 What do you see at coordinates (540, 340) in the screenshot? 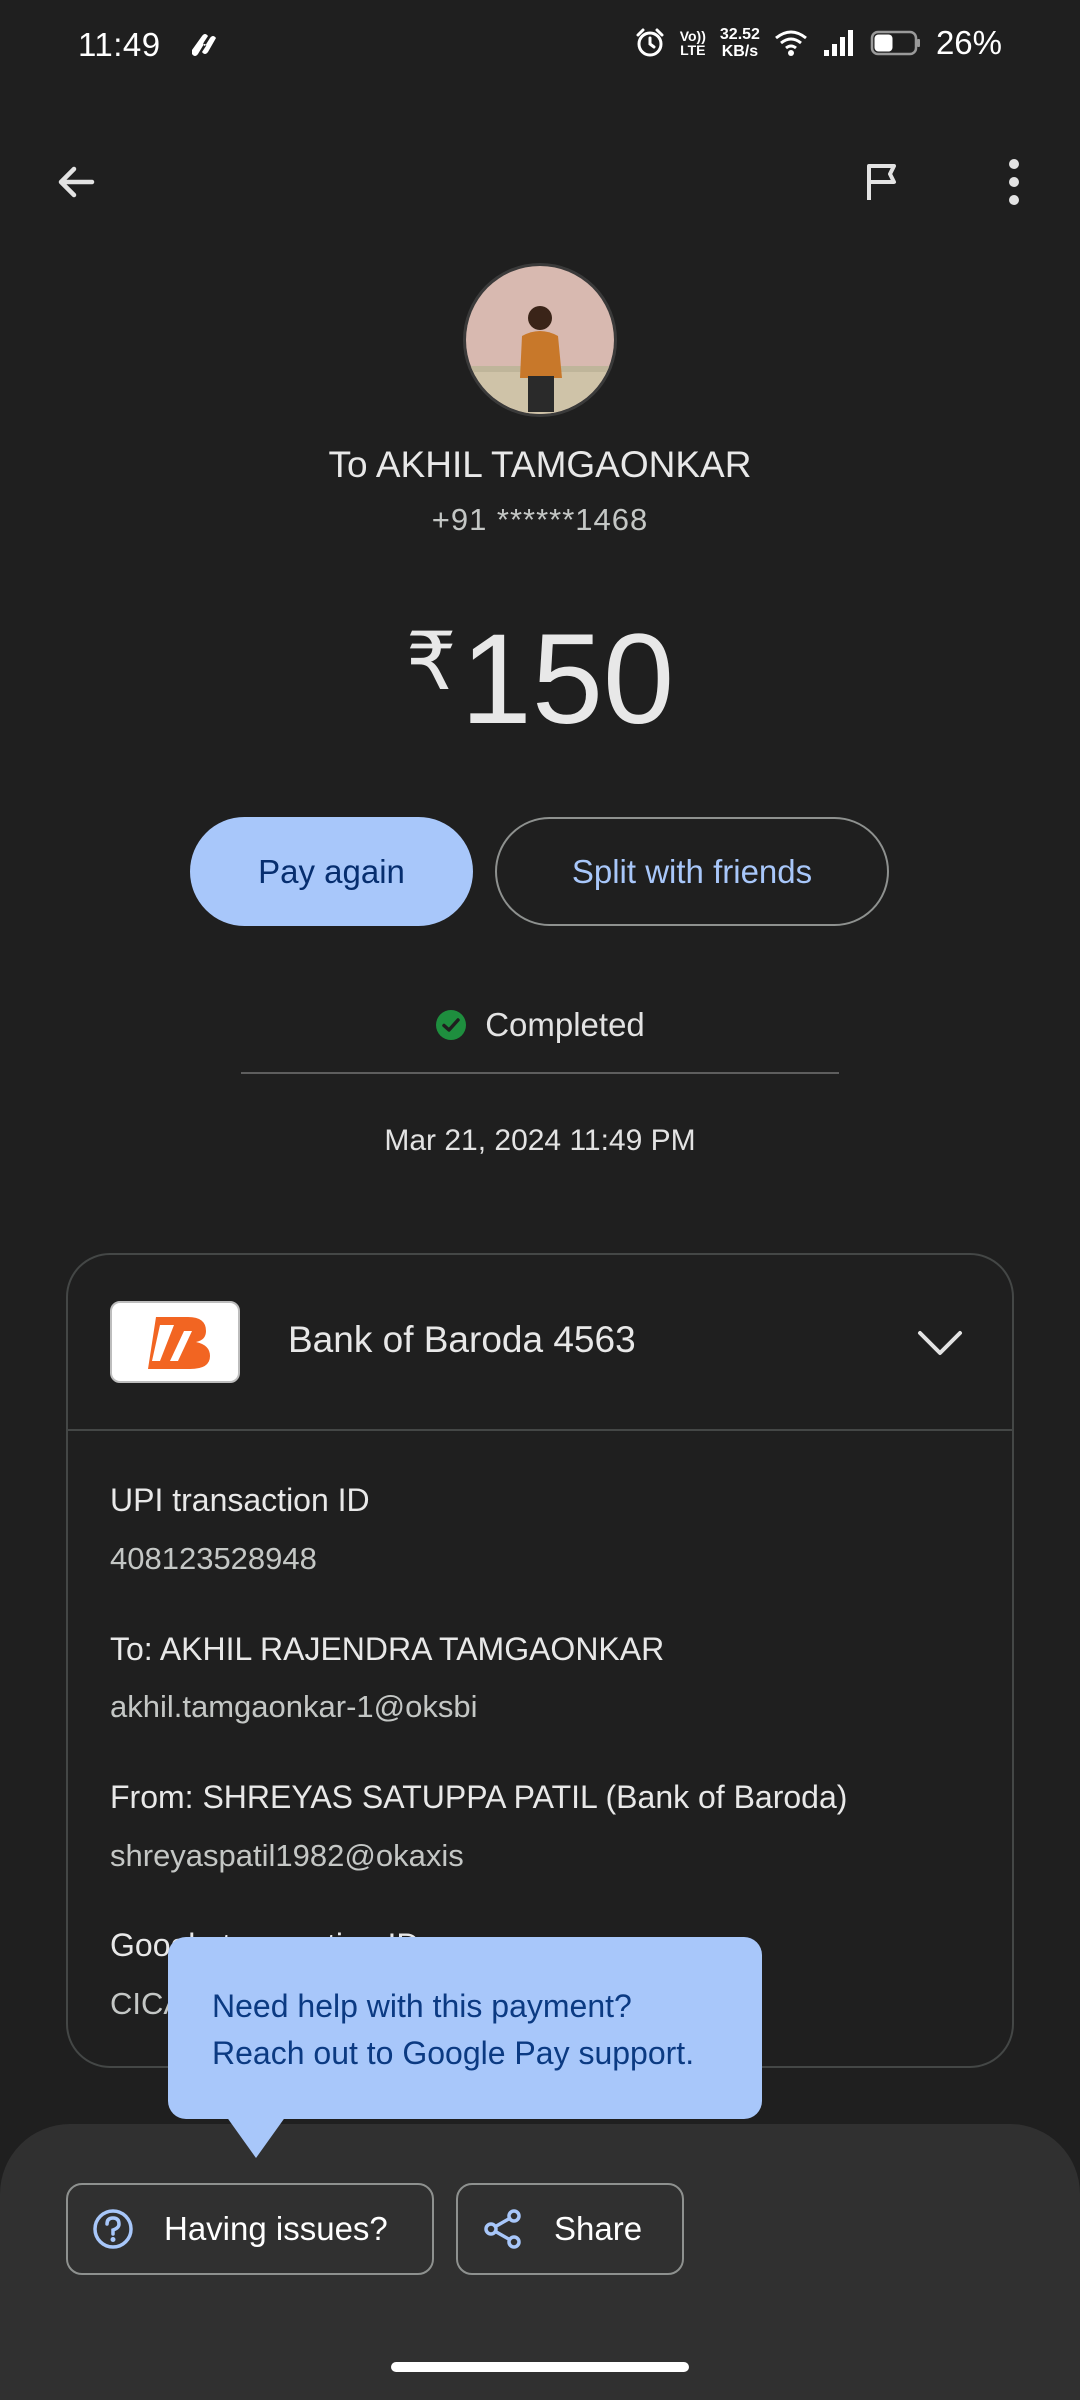
I see `recipient-avatar` at bounding box center [540, 340].